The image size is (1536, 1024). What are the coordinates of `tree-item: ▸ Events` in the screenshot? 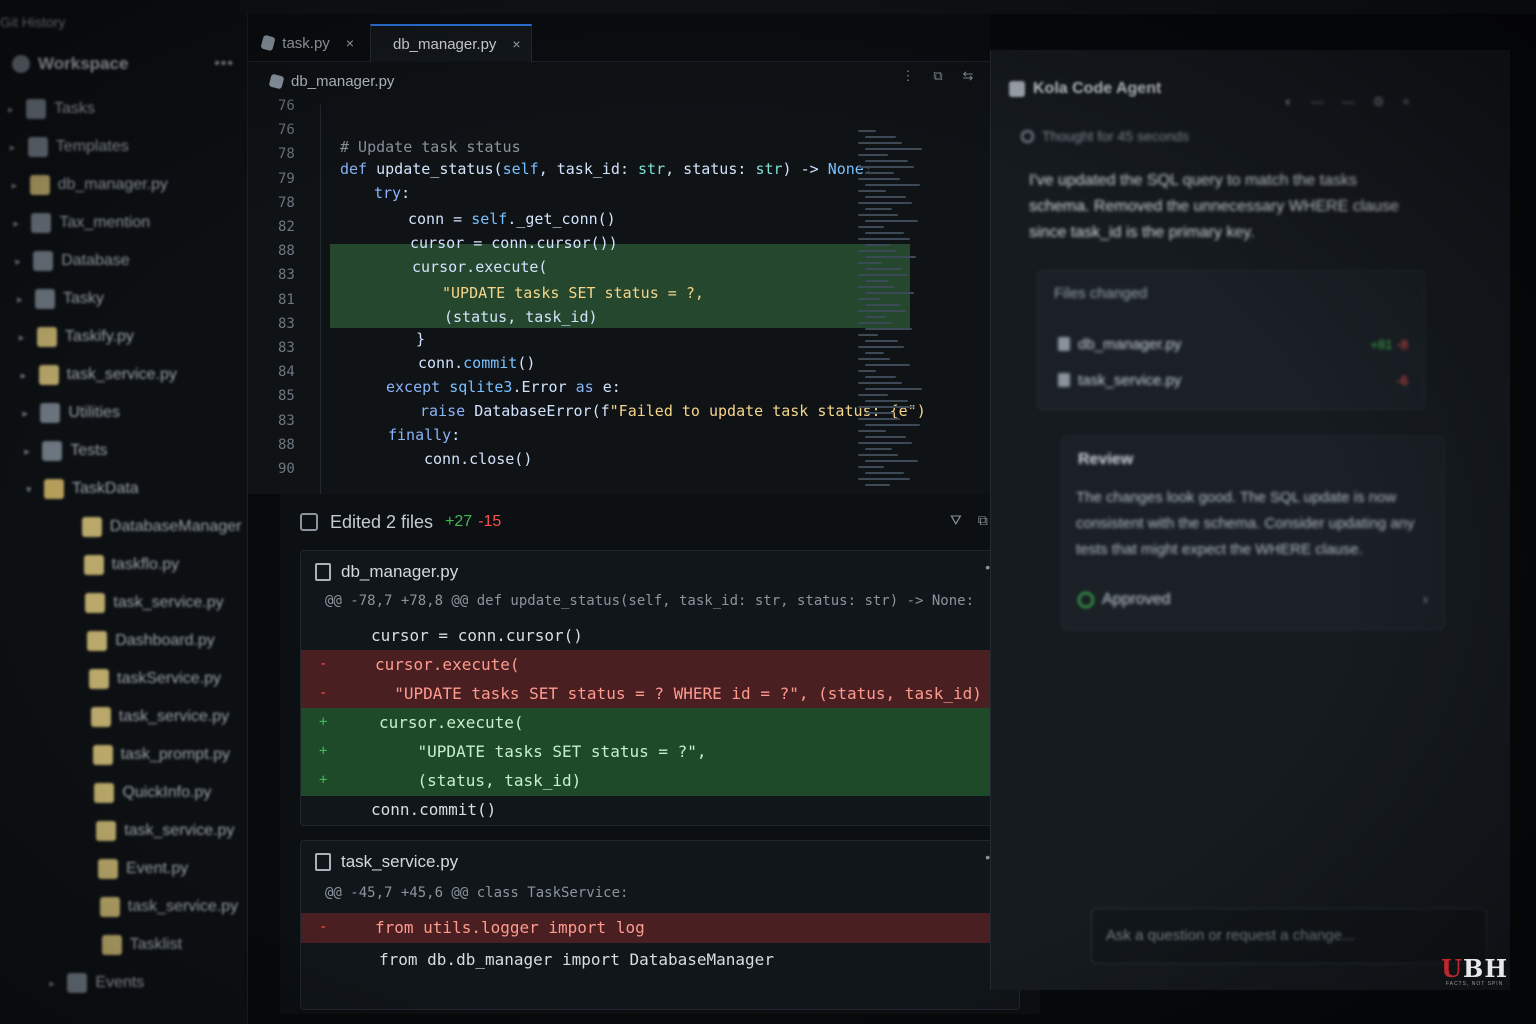 It's located at (124, 983).